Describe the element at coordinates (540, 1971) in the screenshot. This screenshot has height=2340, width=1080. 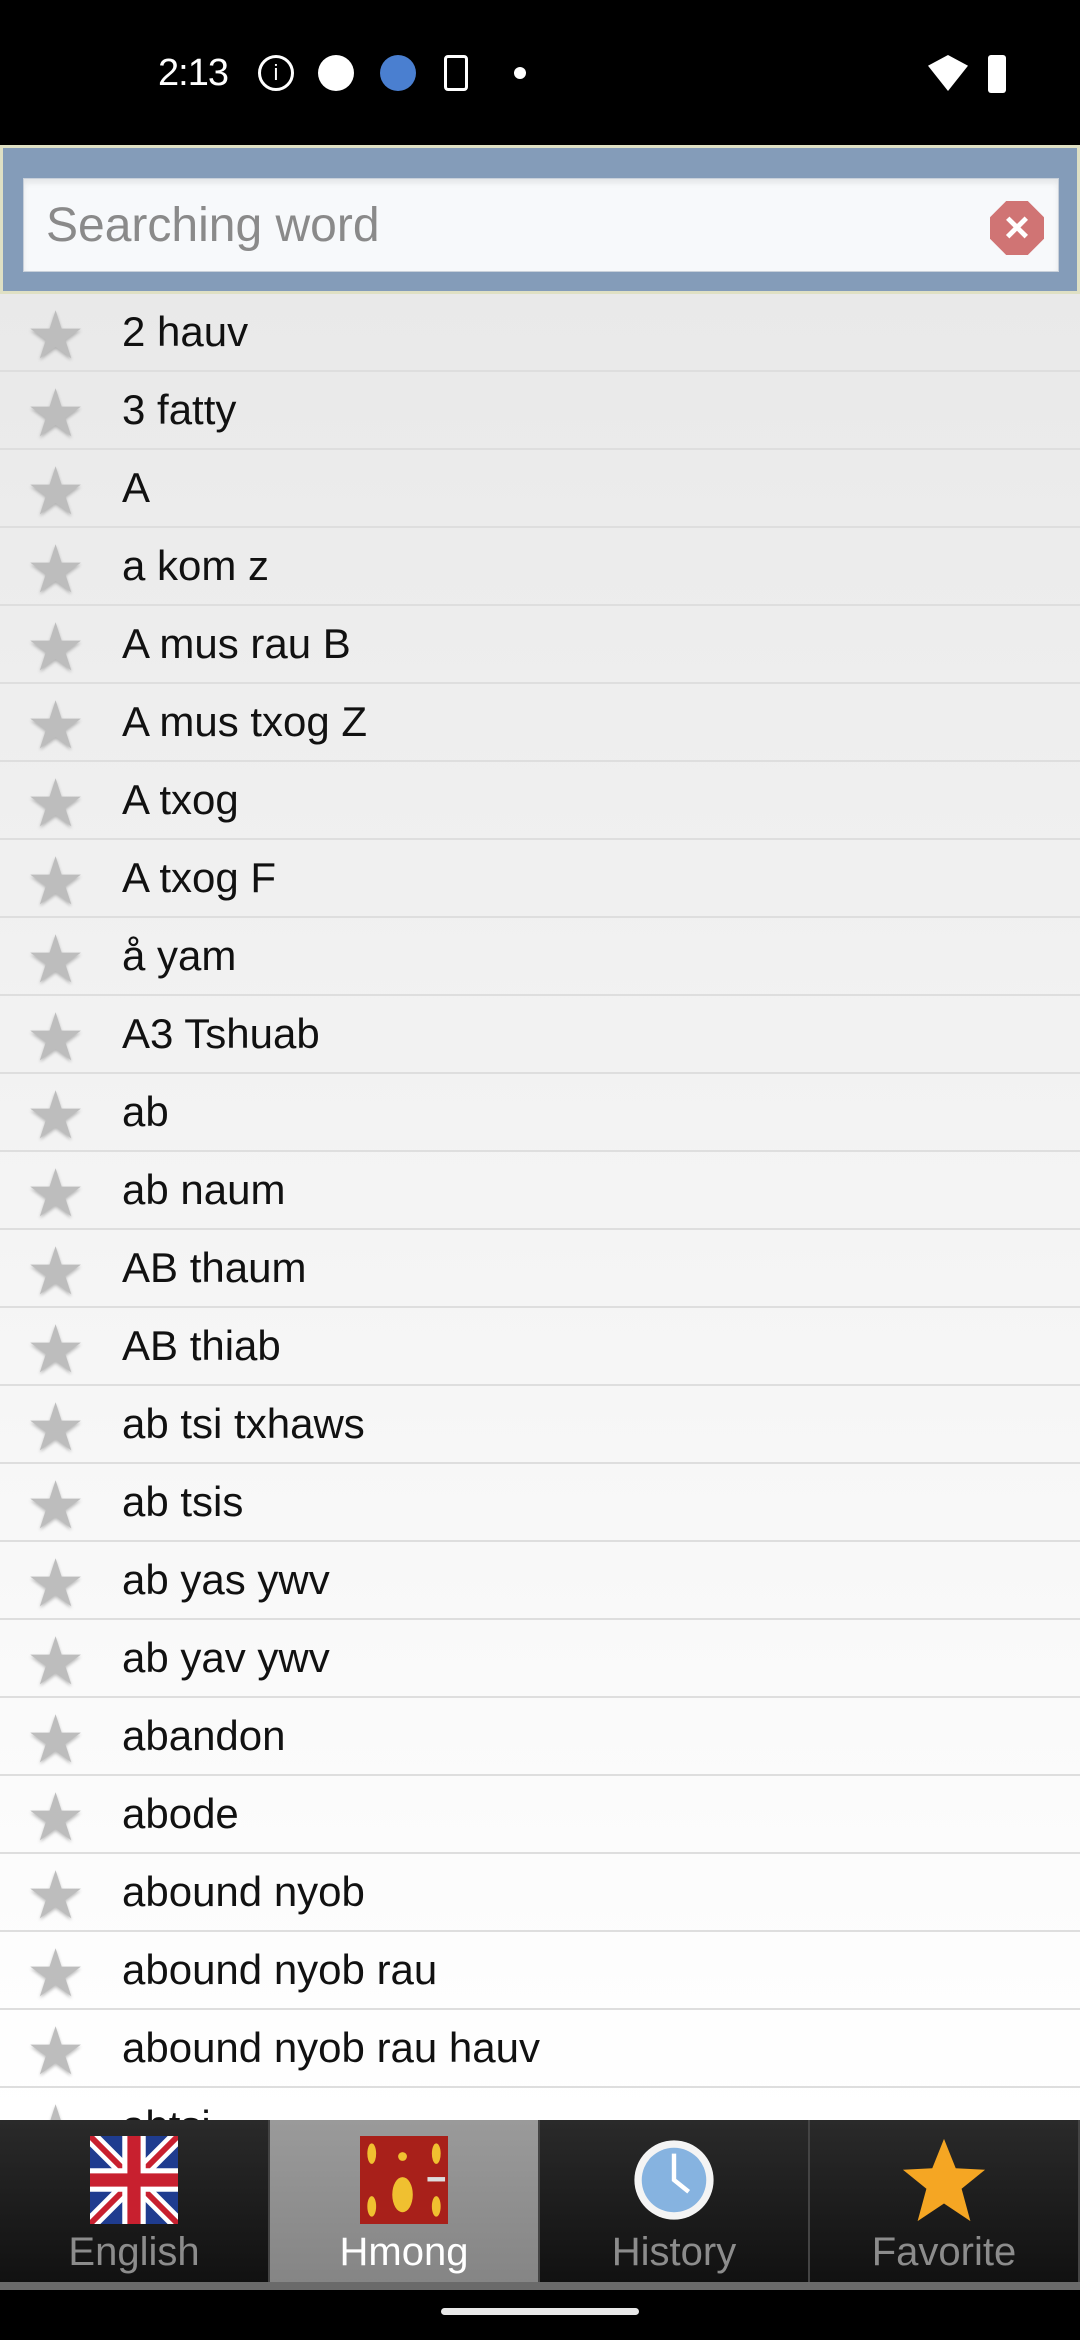
I see `list-item: ★ abound nyob rau` at that location.